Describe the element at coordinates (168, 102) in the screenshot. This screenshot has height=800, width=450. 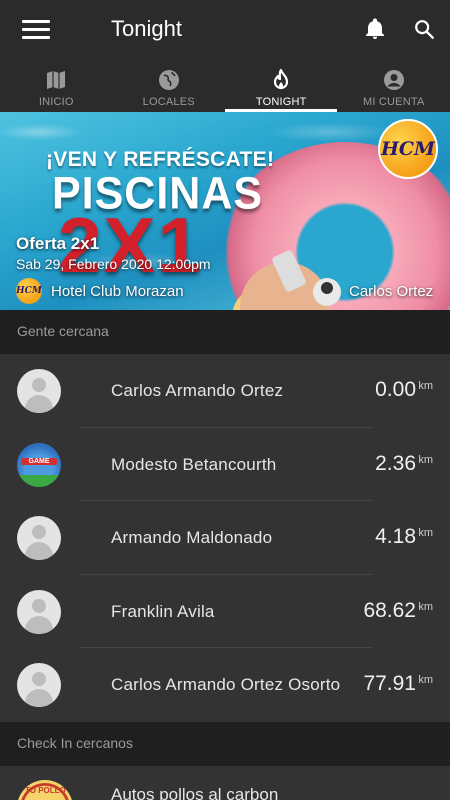
I see `tab-label: LOCALES` at that location.